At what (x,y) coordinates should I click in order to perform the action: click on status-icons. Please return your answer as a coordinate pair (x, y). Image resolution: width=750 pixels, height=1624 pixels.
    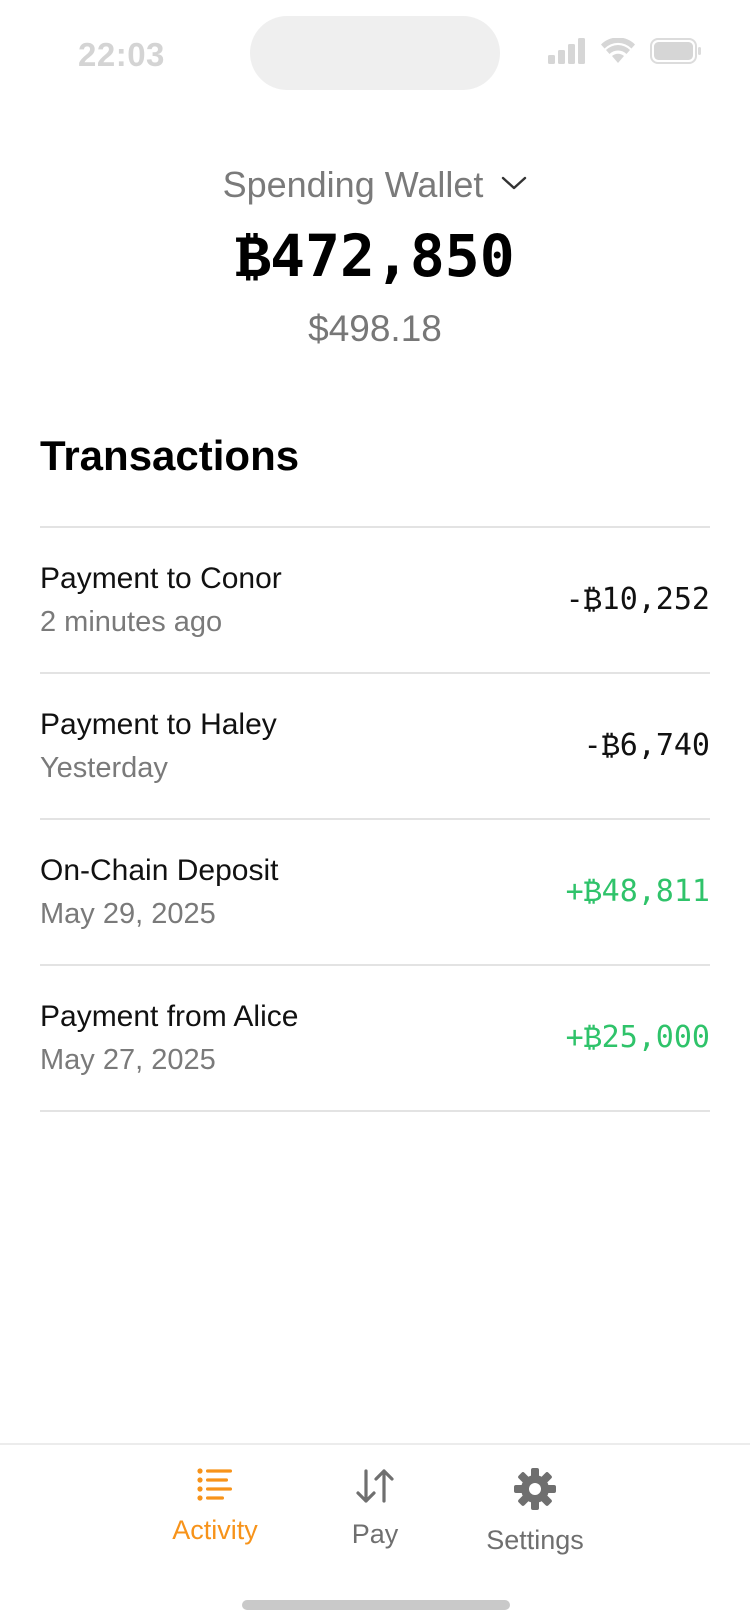
    Looking at the image, I should click on (625, 51).